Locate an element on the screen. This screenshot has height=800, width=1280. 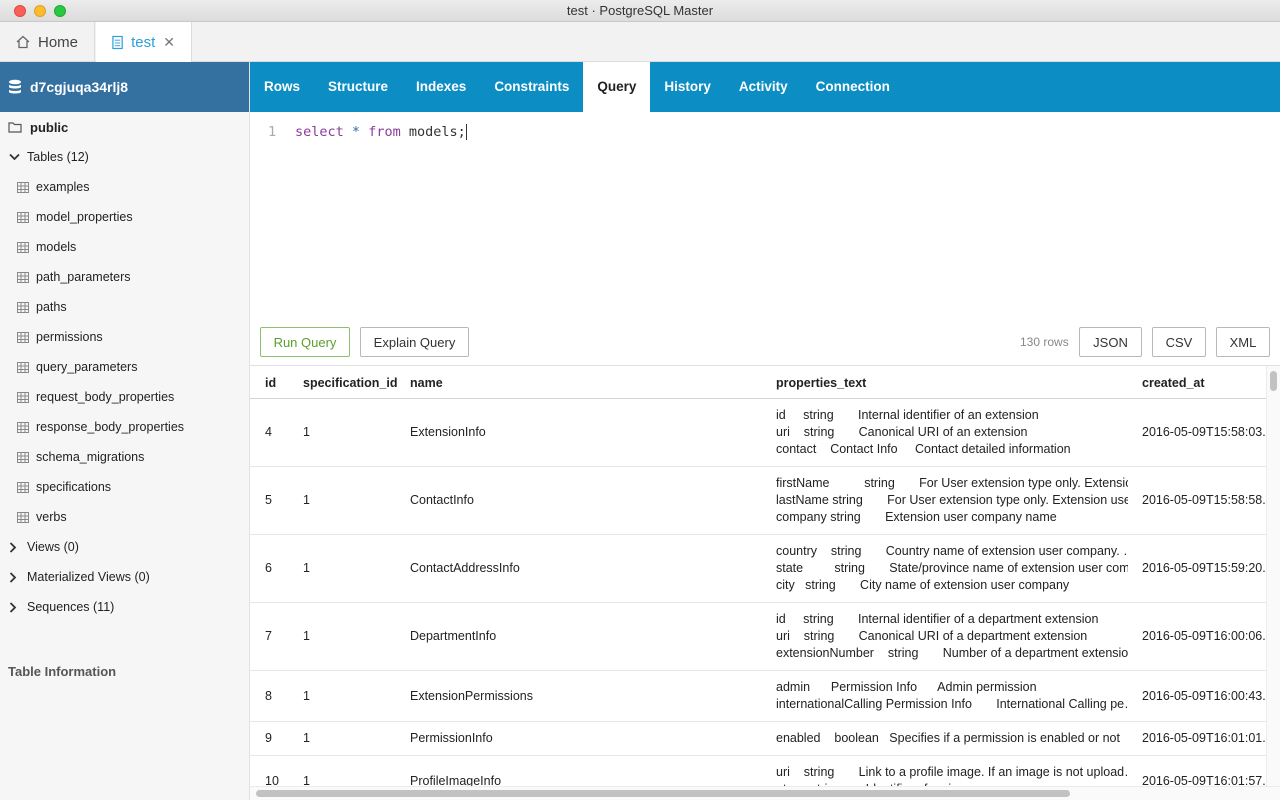
views-group: Views (0) is located at coordinates (124, 547).